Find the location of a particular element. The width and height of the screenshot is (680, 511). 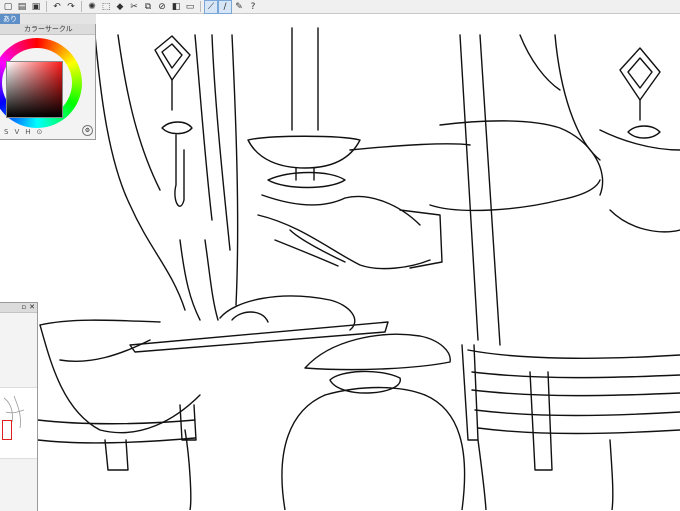

panel-title-bar: ▫ ✕ is located at coordinates (18, 308).